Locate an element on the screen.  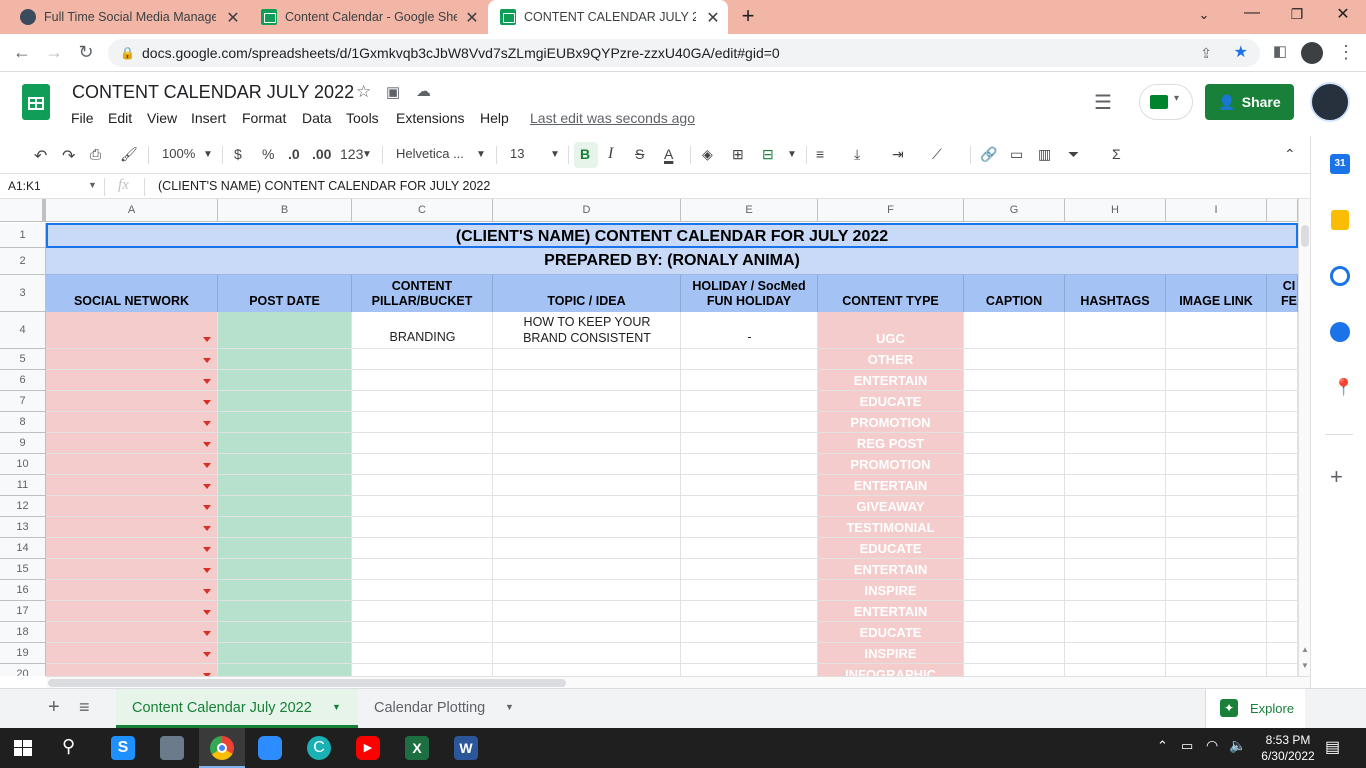
header-content-pillar: CONTENT PILLAR/BUCKET is located at coordinates (422, 293).